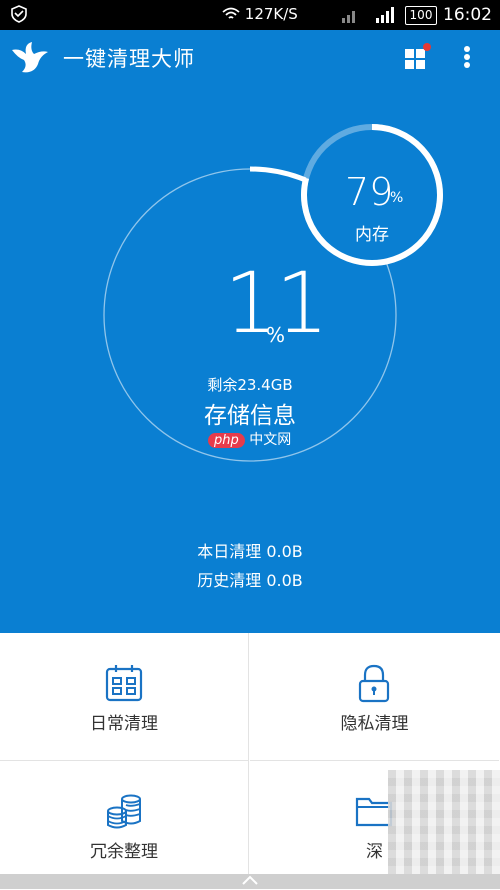  What do you see at coordinates (19, 16) in the screenshot?
I see `shield-icon` at bounding box center [19, 16].